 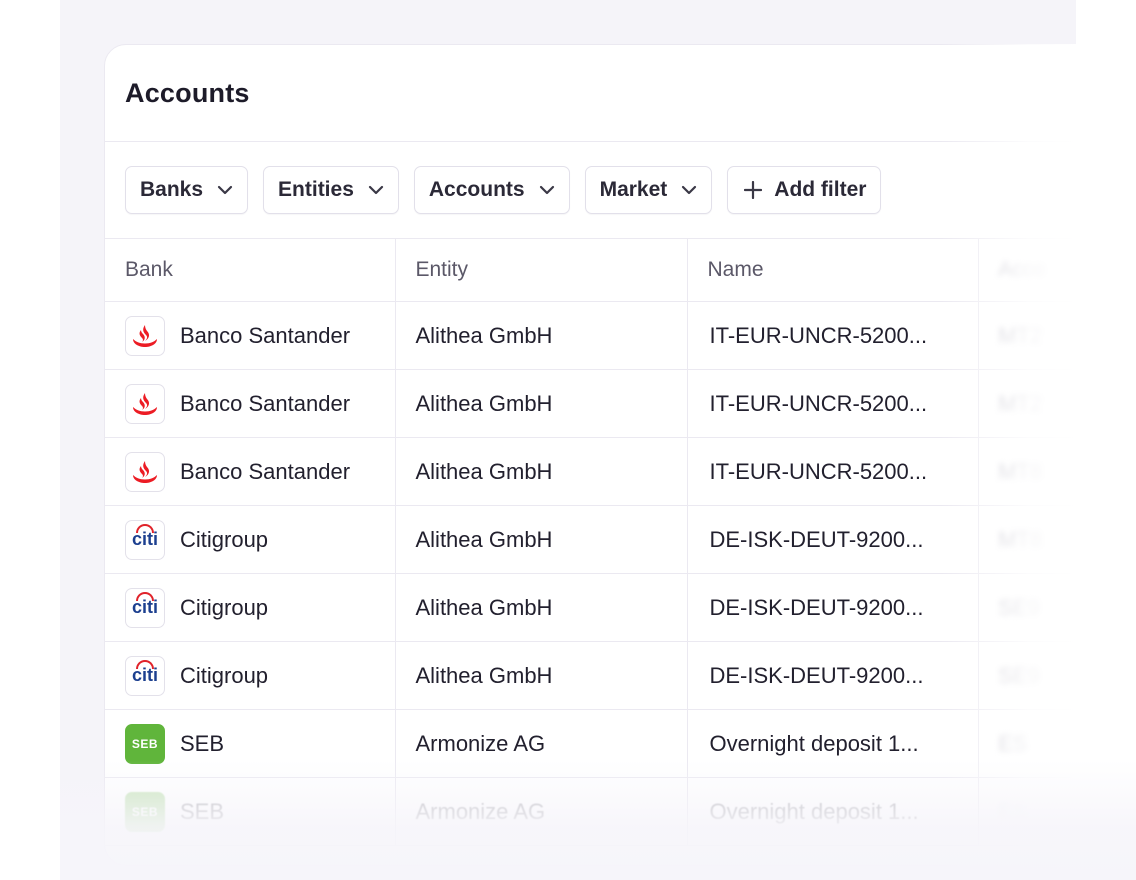 I want to click on column-header-name: Name, so click(x=833, y=270).